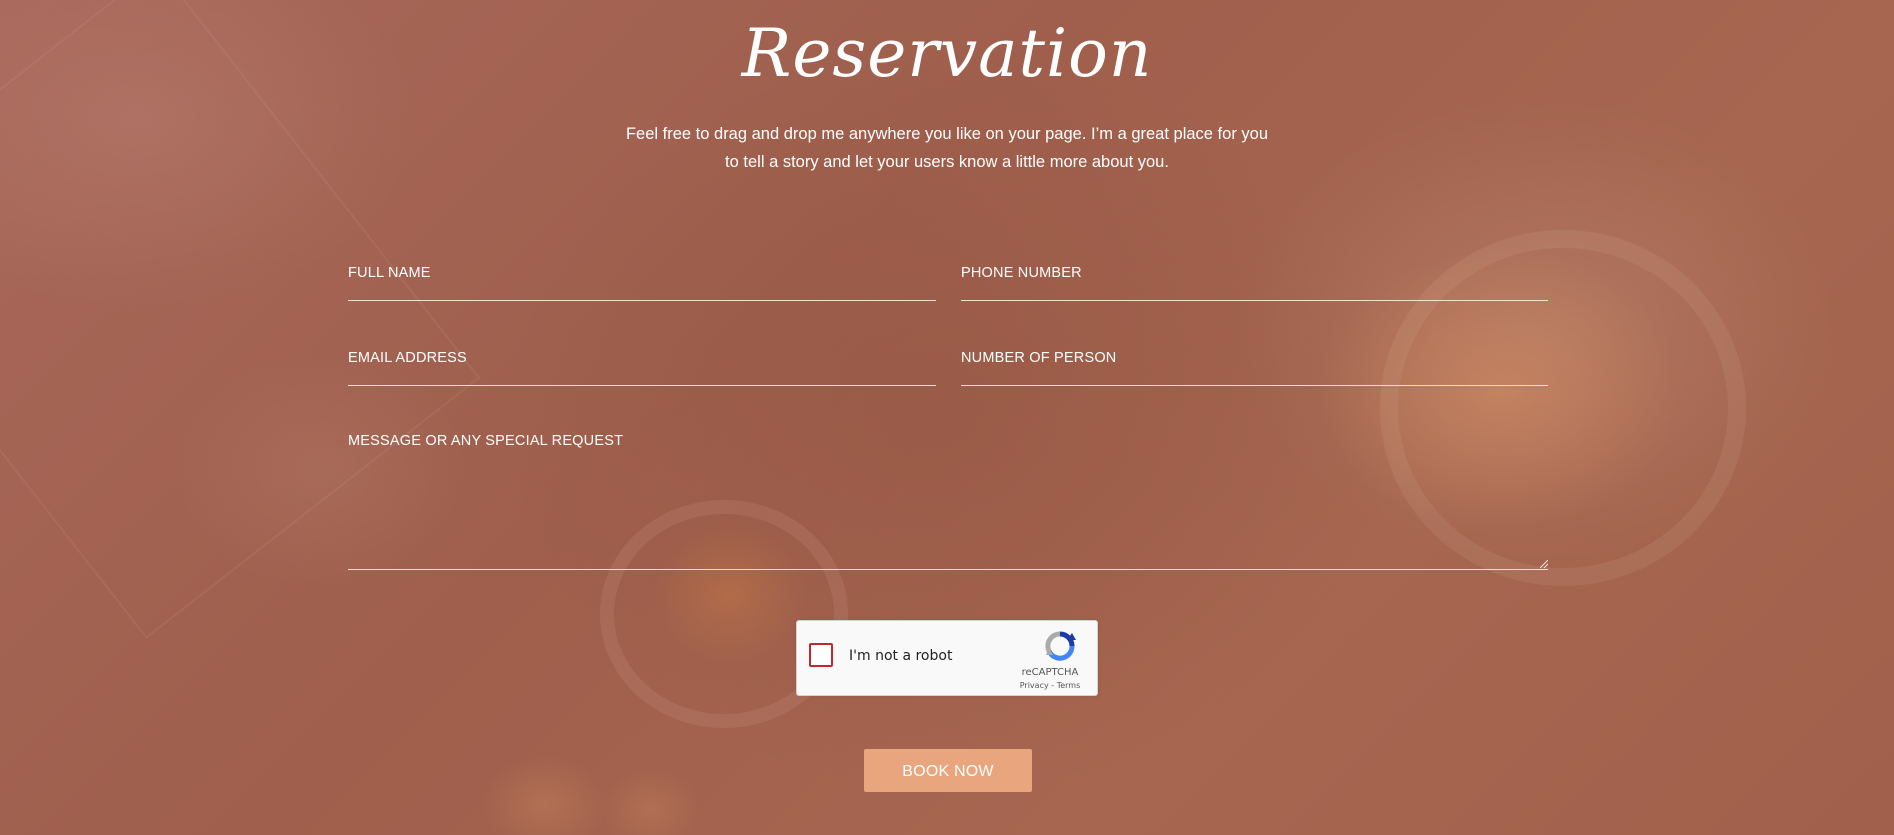 Image resolution: width=1894 pixels, height=835 pixels. I want to click on recaptcha-brand: reCAPTCHA, so click(1050, 672).